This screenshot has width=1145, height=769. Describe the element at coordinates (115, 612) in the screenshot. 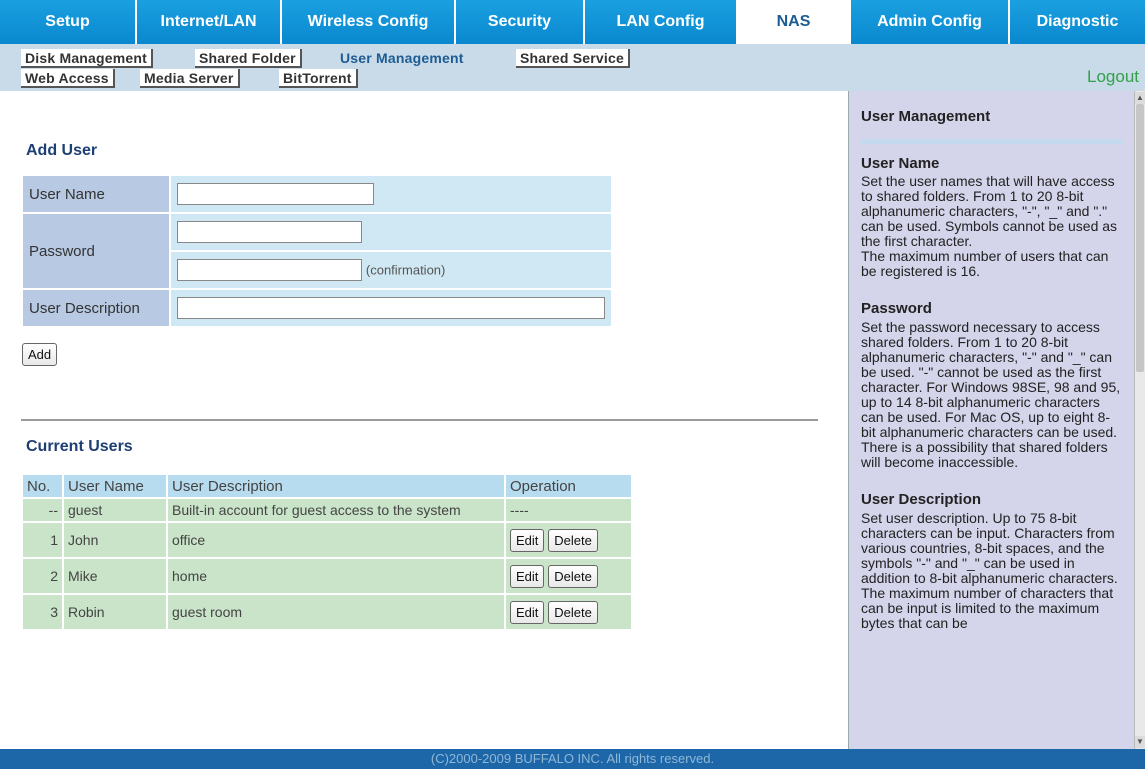

I see `row-user-name: Robin` at that location.